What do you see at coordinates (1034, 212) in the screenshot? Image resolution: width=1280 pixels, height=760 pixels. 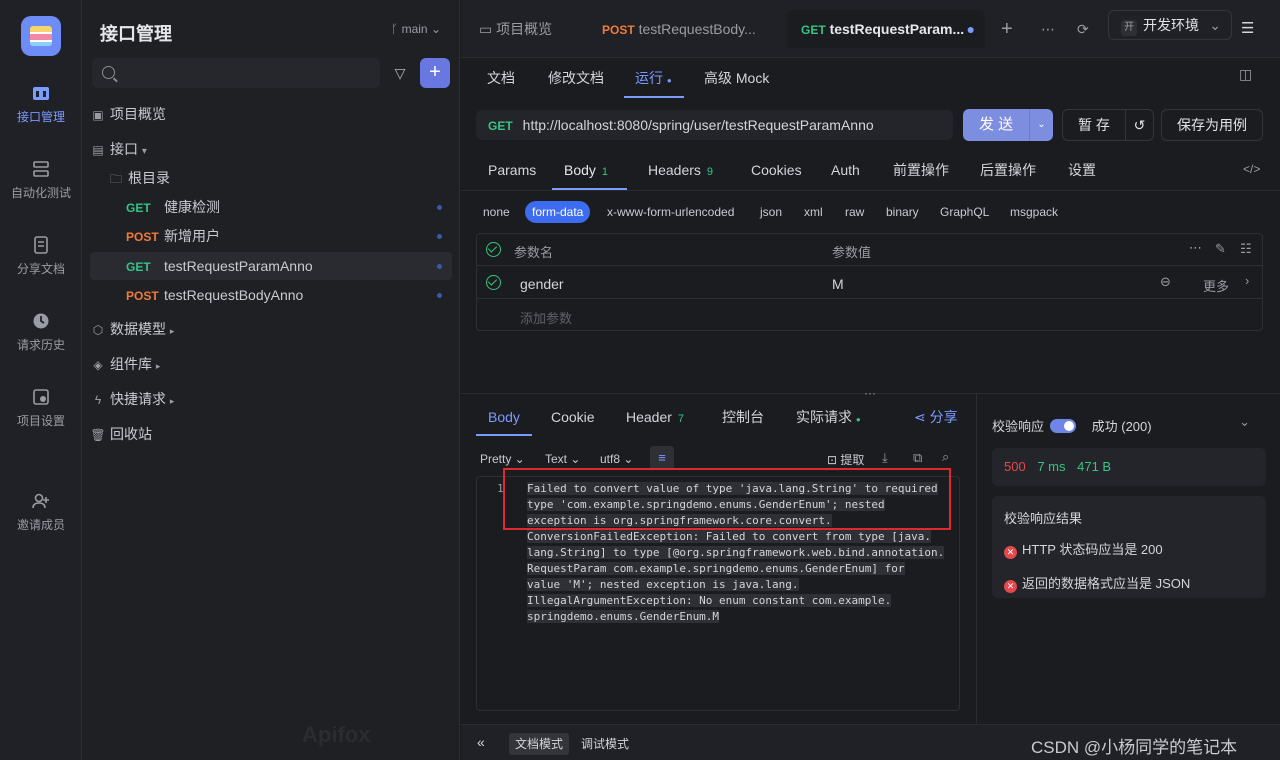 I see `body-type-option: msgpack` at bounding box center [1034, 212].